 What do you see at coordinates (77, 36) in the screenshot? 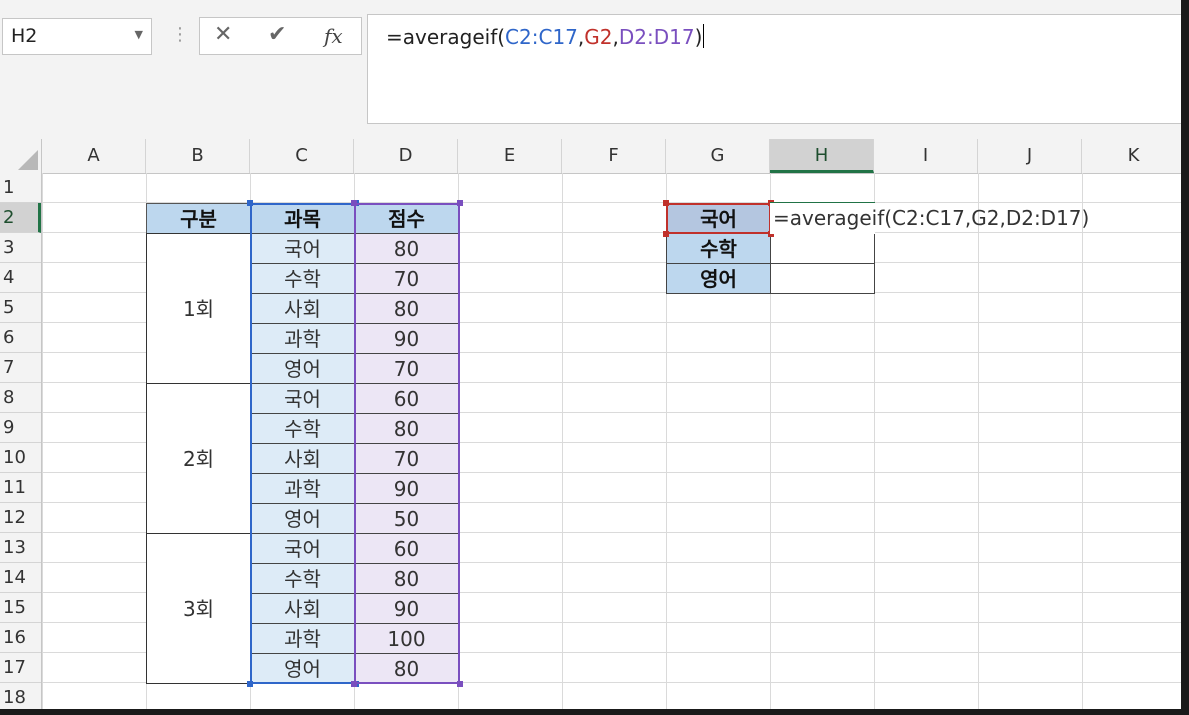
I see `name-box: H2 ▼` at bounding box center [77, 36].